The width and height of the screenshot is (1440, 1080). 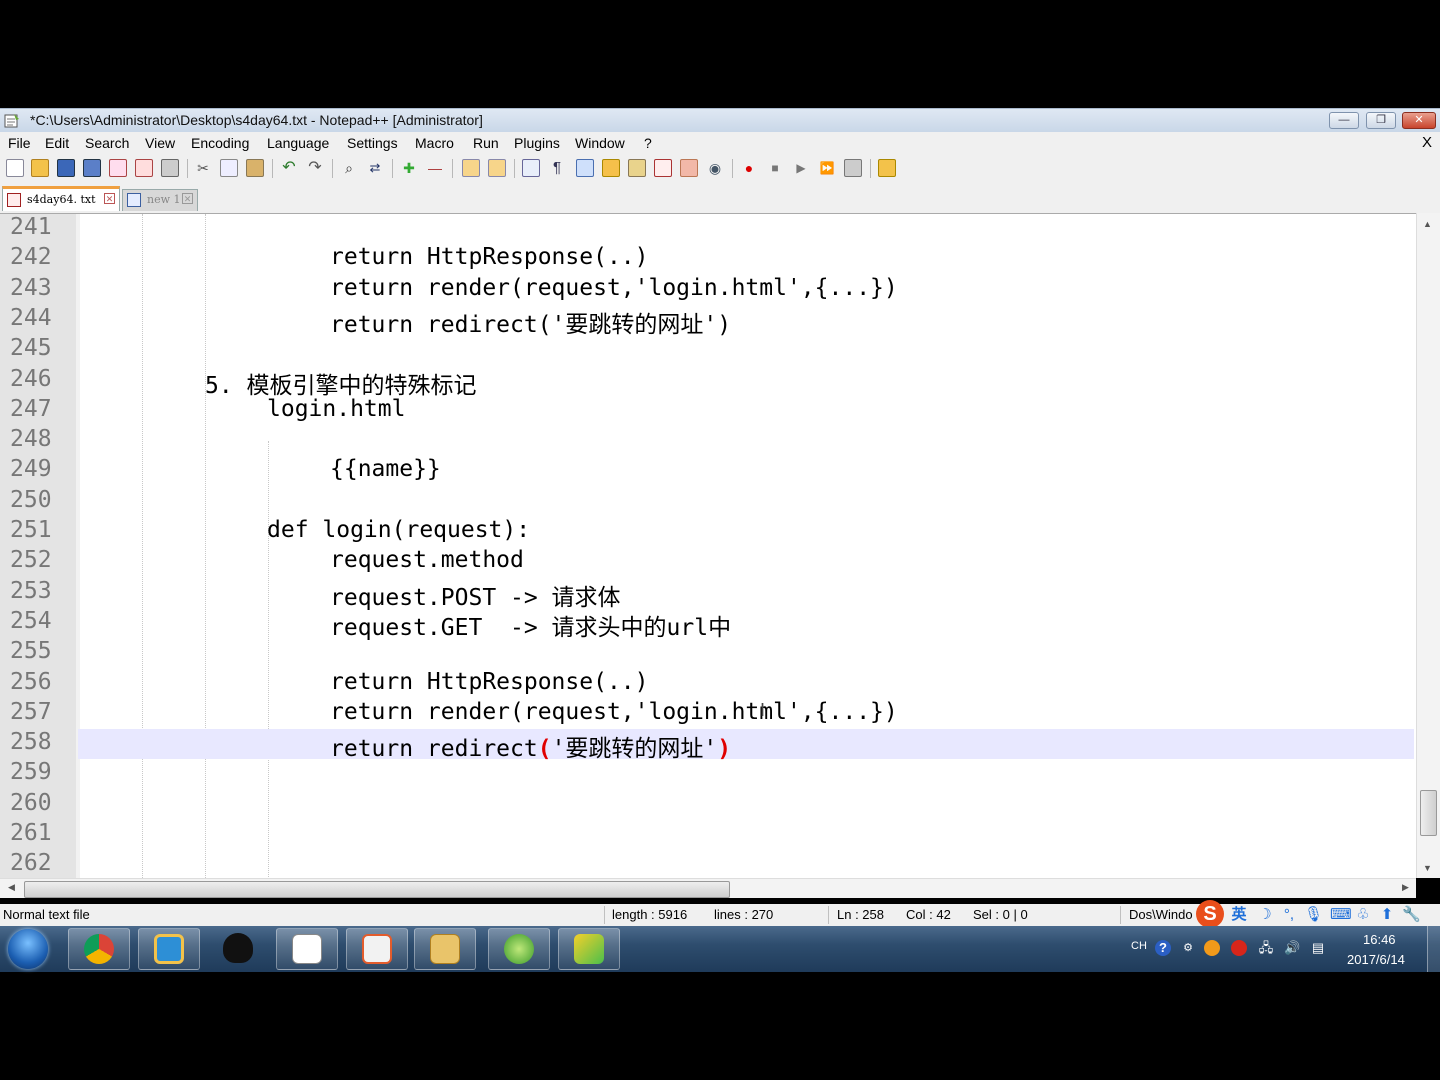 I want to click on stop-macro-icon: ■, so click(x=775, y=168).